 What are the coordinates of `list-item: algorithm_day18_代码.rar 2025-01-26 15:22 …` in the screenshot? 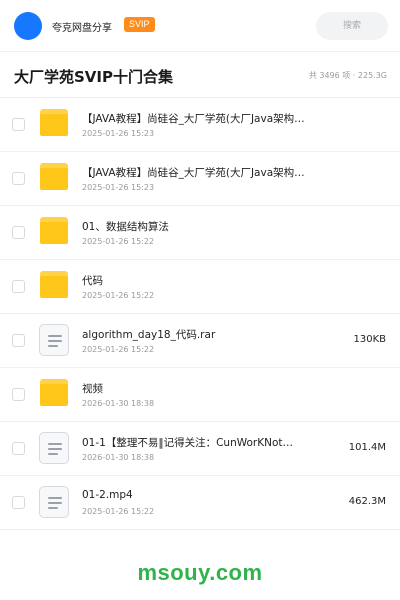 It's located at (200, 341).